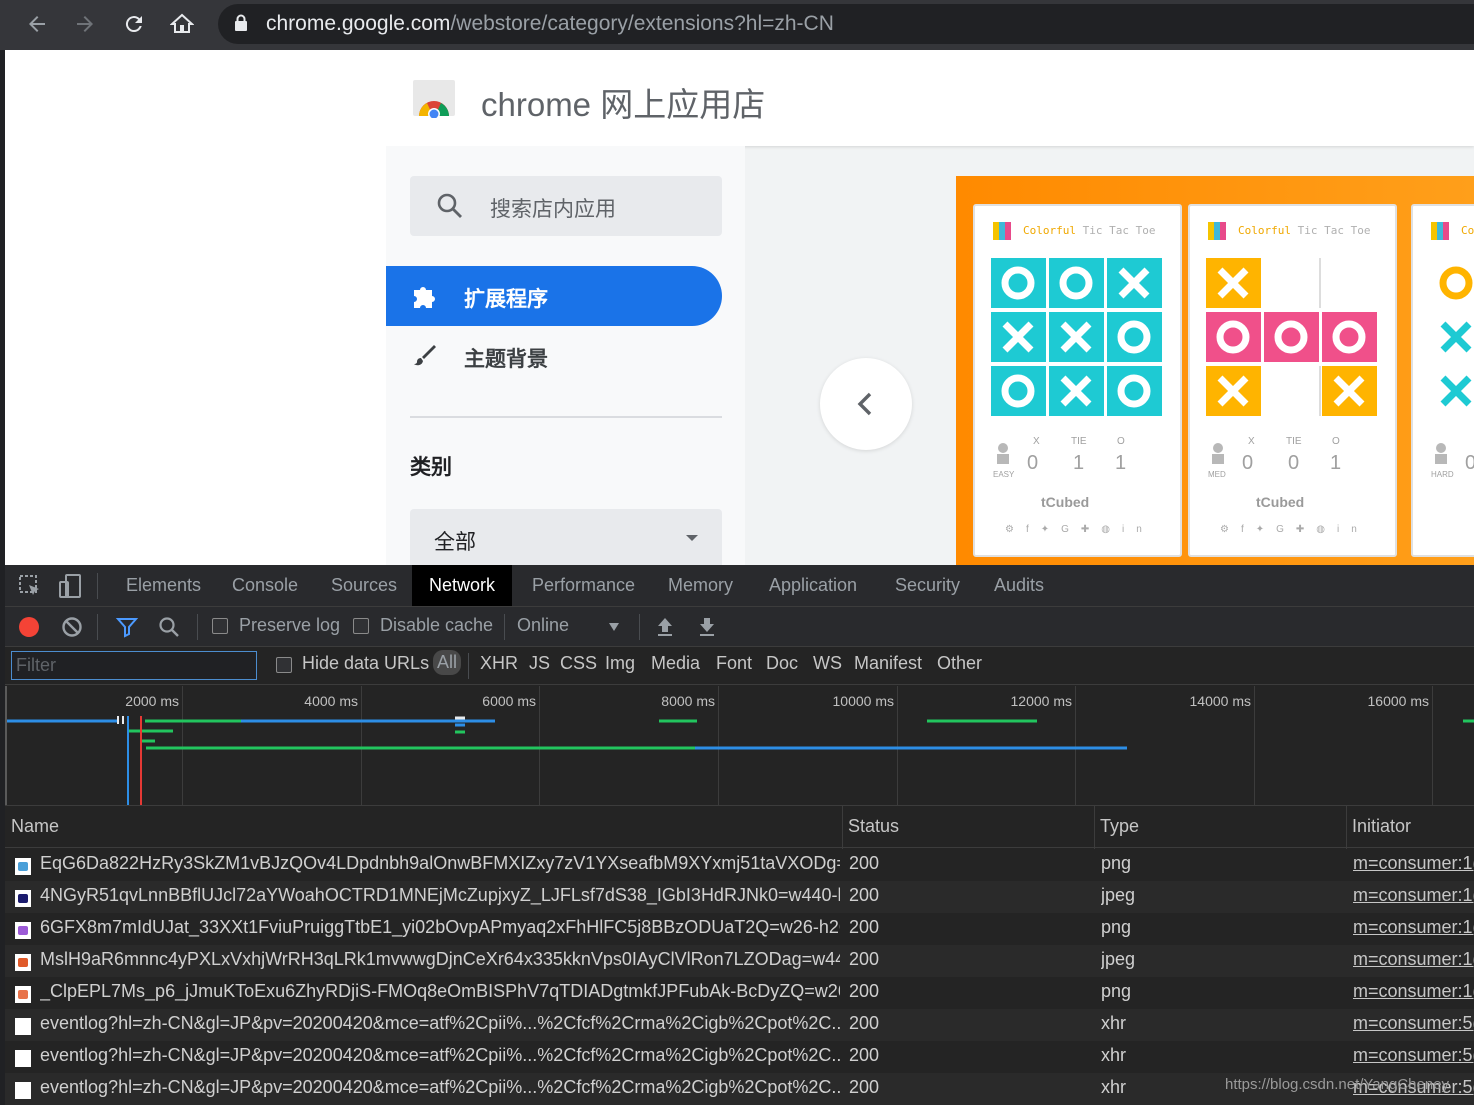 This screenshot has width=1474, height=1105. Describe the element at coordinates (169, 627) in the screenshot. I see `search-icon` at that location.